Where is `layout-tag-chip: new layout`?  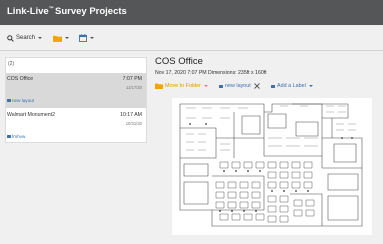 layout-tag-chip: new layout is located at coordinates (239, 86).